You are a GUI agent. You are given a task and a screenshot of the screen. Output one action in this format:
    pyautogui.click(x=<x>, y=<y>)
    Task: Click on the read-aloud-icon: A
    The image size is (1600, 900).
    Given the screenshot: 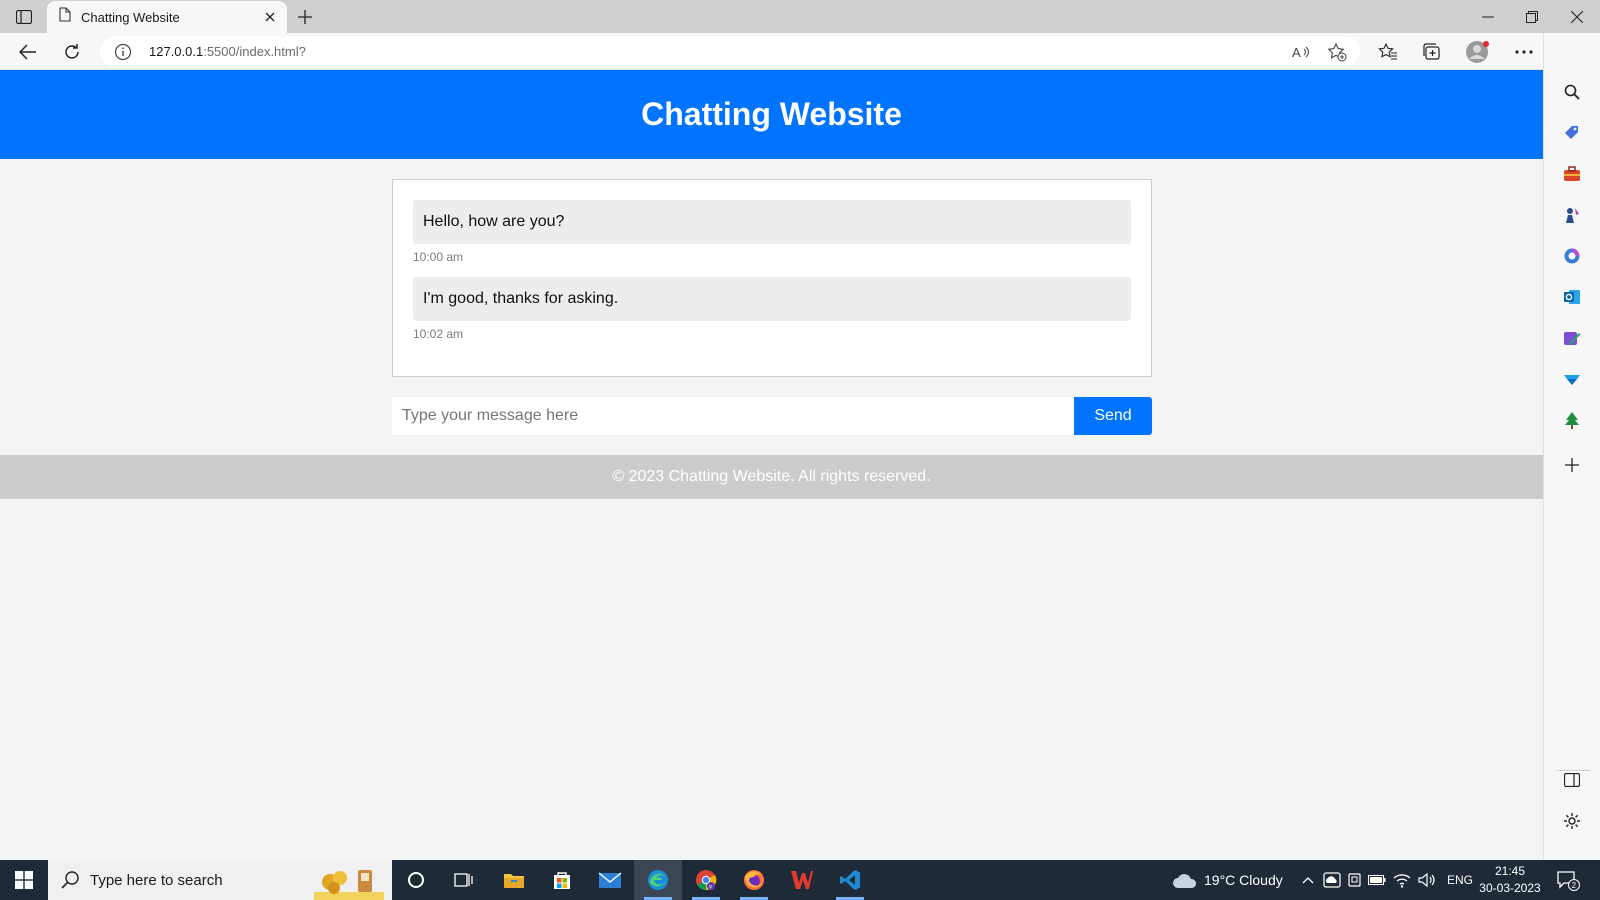 What is the action you would take?
    pyautogui.click(x=1301, y=52)
    